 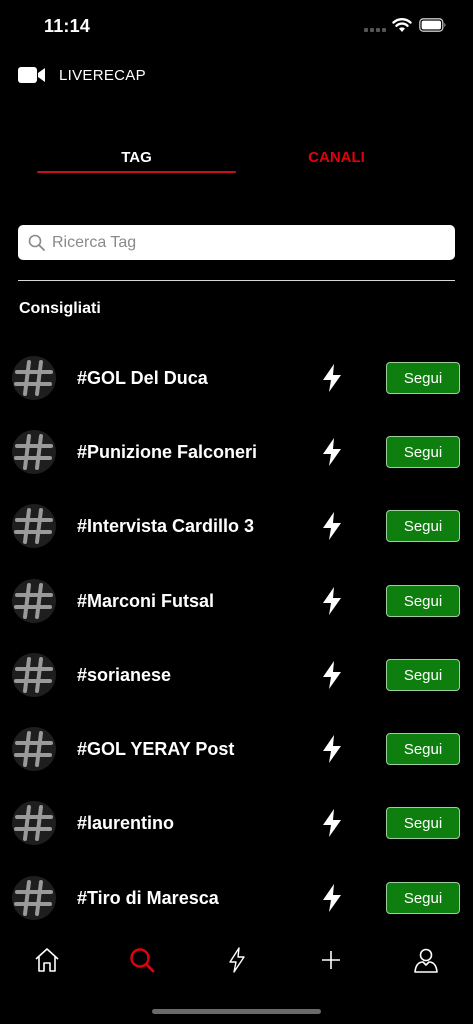 I want to click on home-icon, so click(x=47, y=960).